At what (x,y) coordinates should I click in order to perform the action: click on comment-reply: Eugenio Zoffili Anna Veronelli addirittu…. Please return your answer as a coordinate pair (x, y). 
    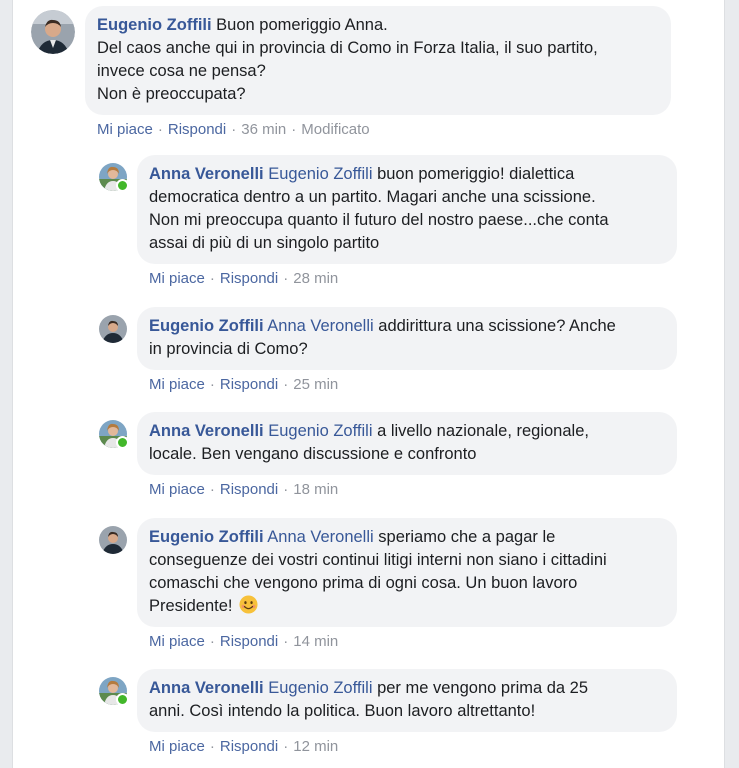
    Looking at the image, I should click on (388, 350).